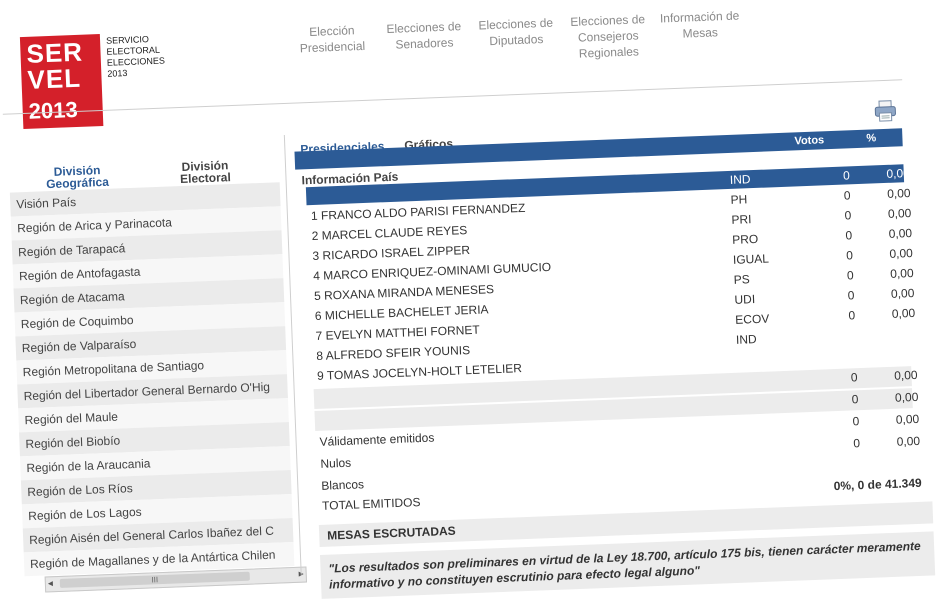 This screenshot has height=611, width=940. What do you see at coordinates (763, 279) in the screenshot?
I see `party-code: PS` at bounding box center [763, 279].